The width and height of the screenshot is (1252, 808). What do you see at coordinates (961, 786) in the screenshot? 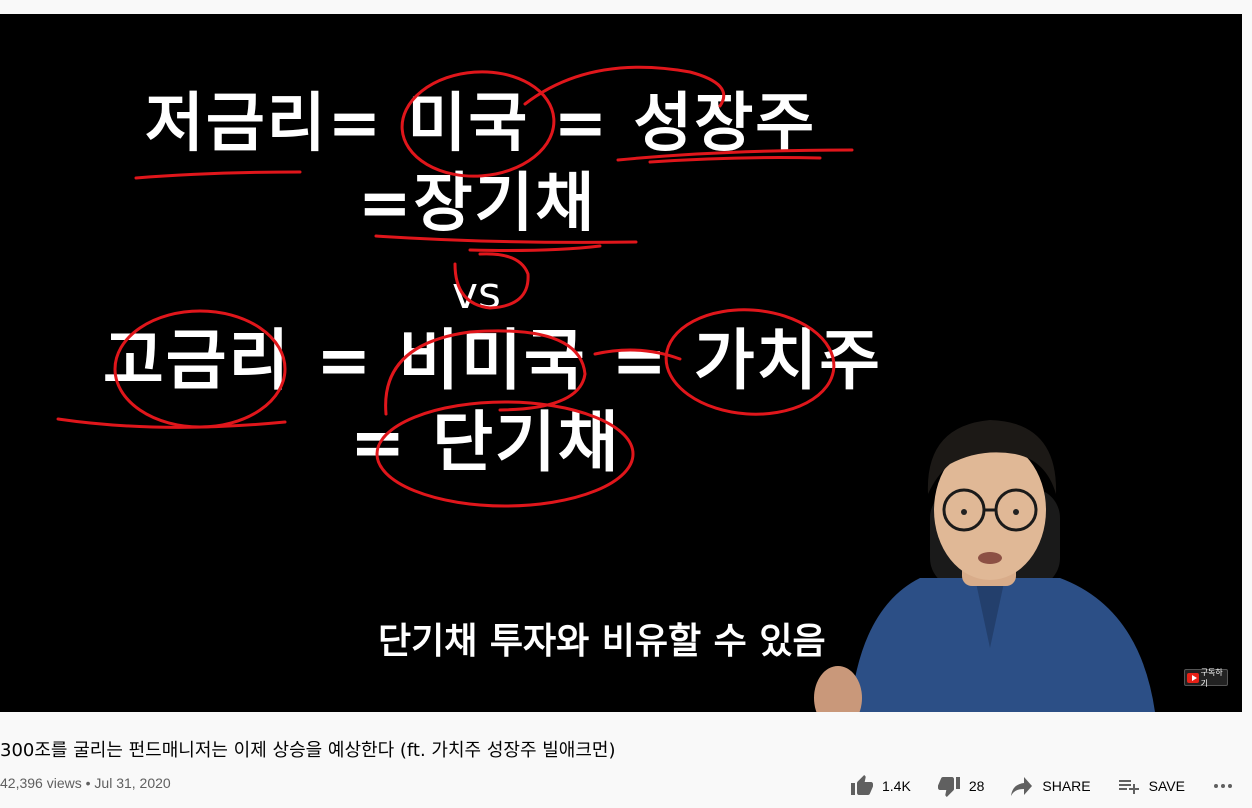
I see `dislike-button: 28` at bounding box center [961, 786].